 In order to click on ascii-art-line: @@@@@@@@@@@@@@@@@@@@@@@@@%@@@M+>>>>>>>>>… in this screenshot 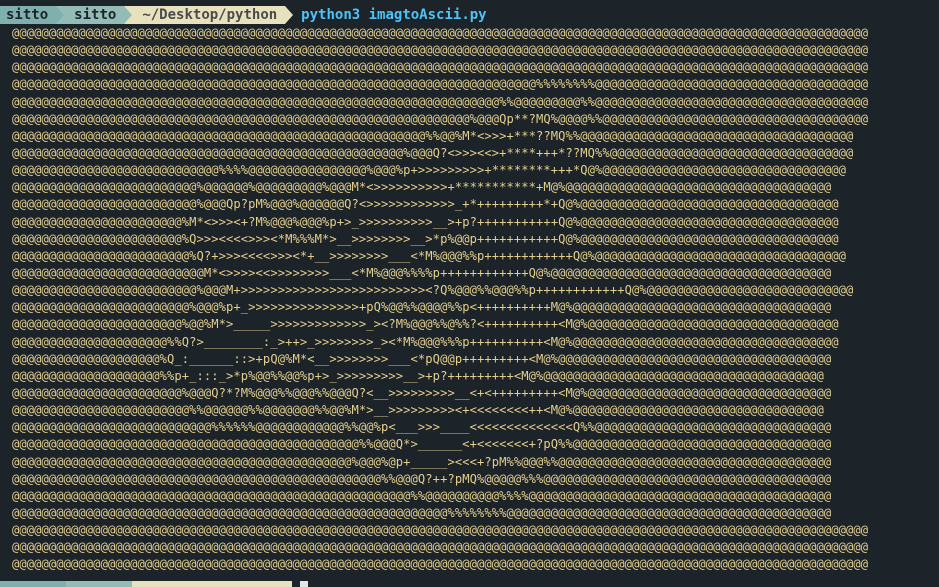, I will do `click(433, 290)`.